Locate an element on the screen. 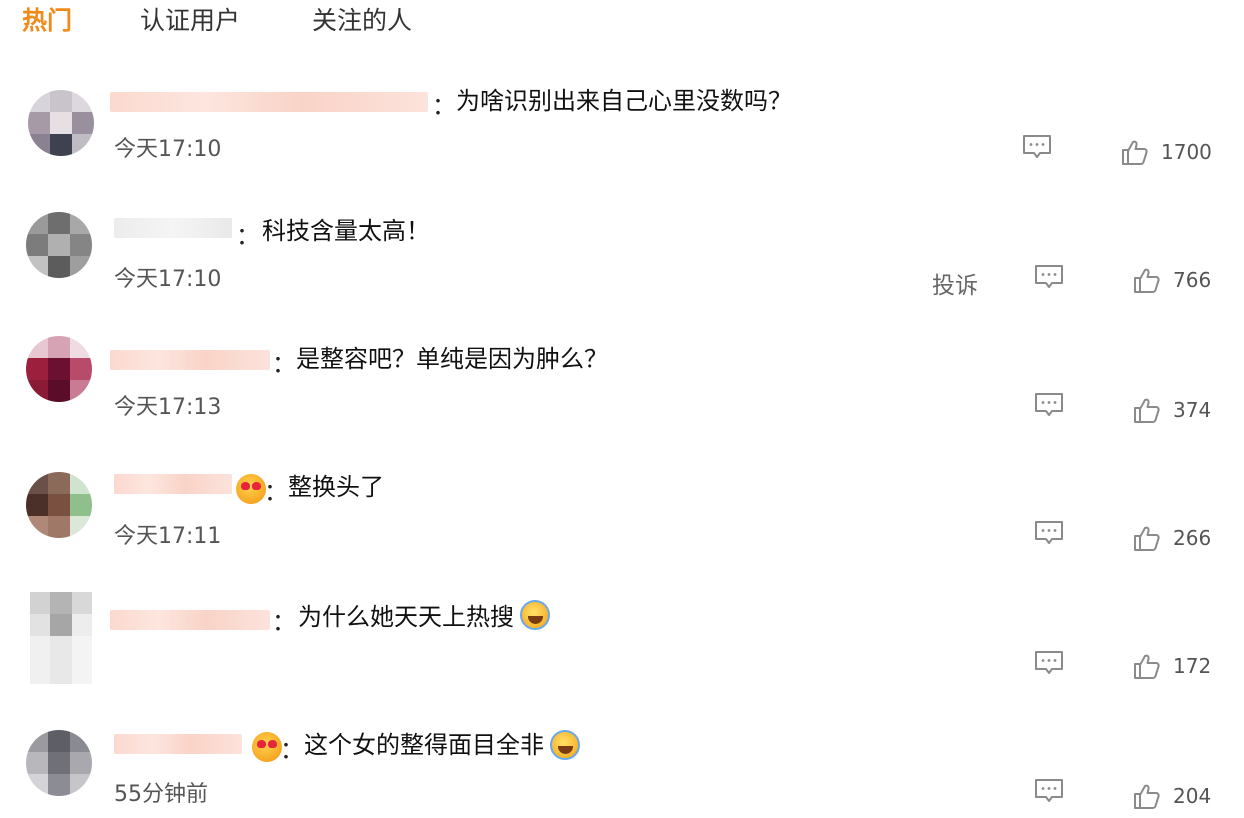  comment-item: ： 这个女的整得面目全非 55分钟前 204 is located at coordinates (622, 762).